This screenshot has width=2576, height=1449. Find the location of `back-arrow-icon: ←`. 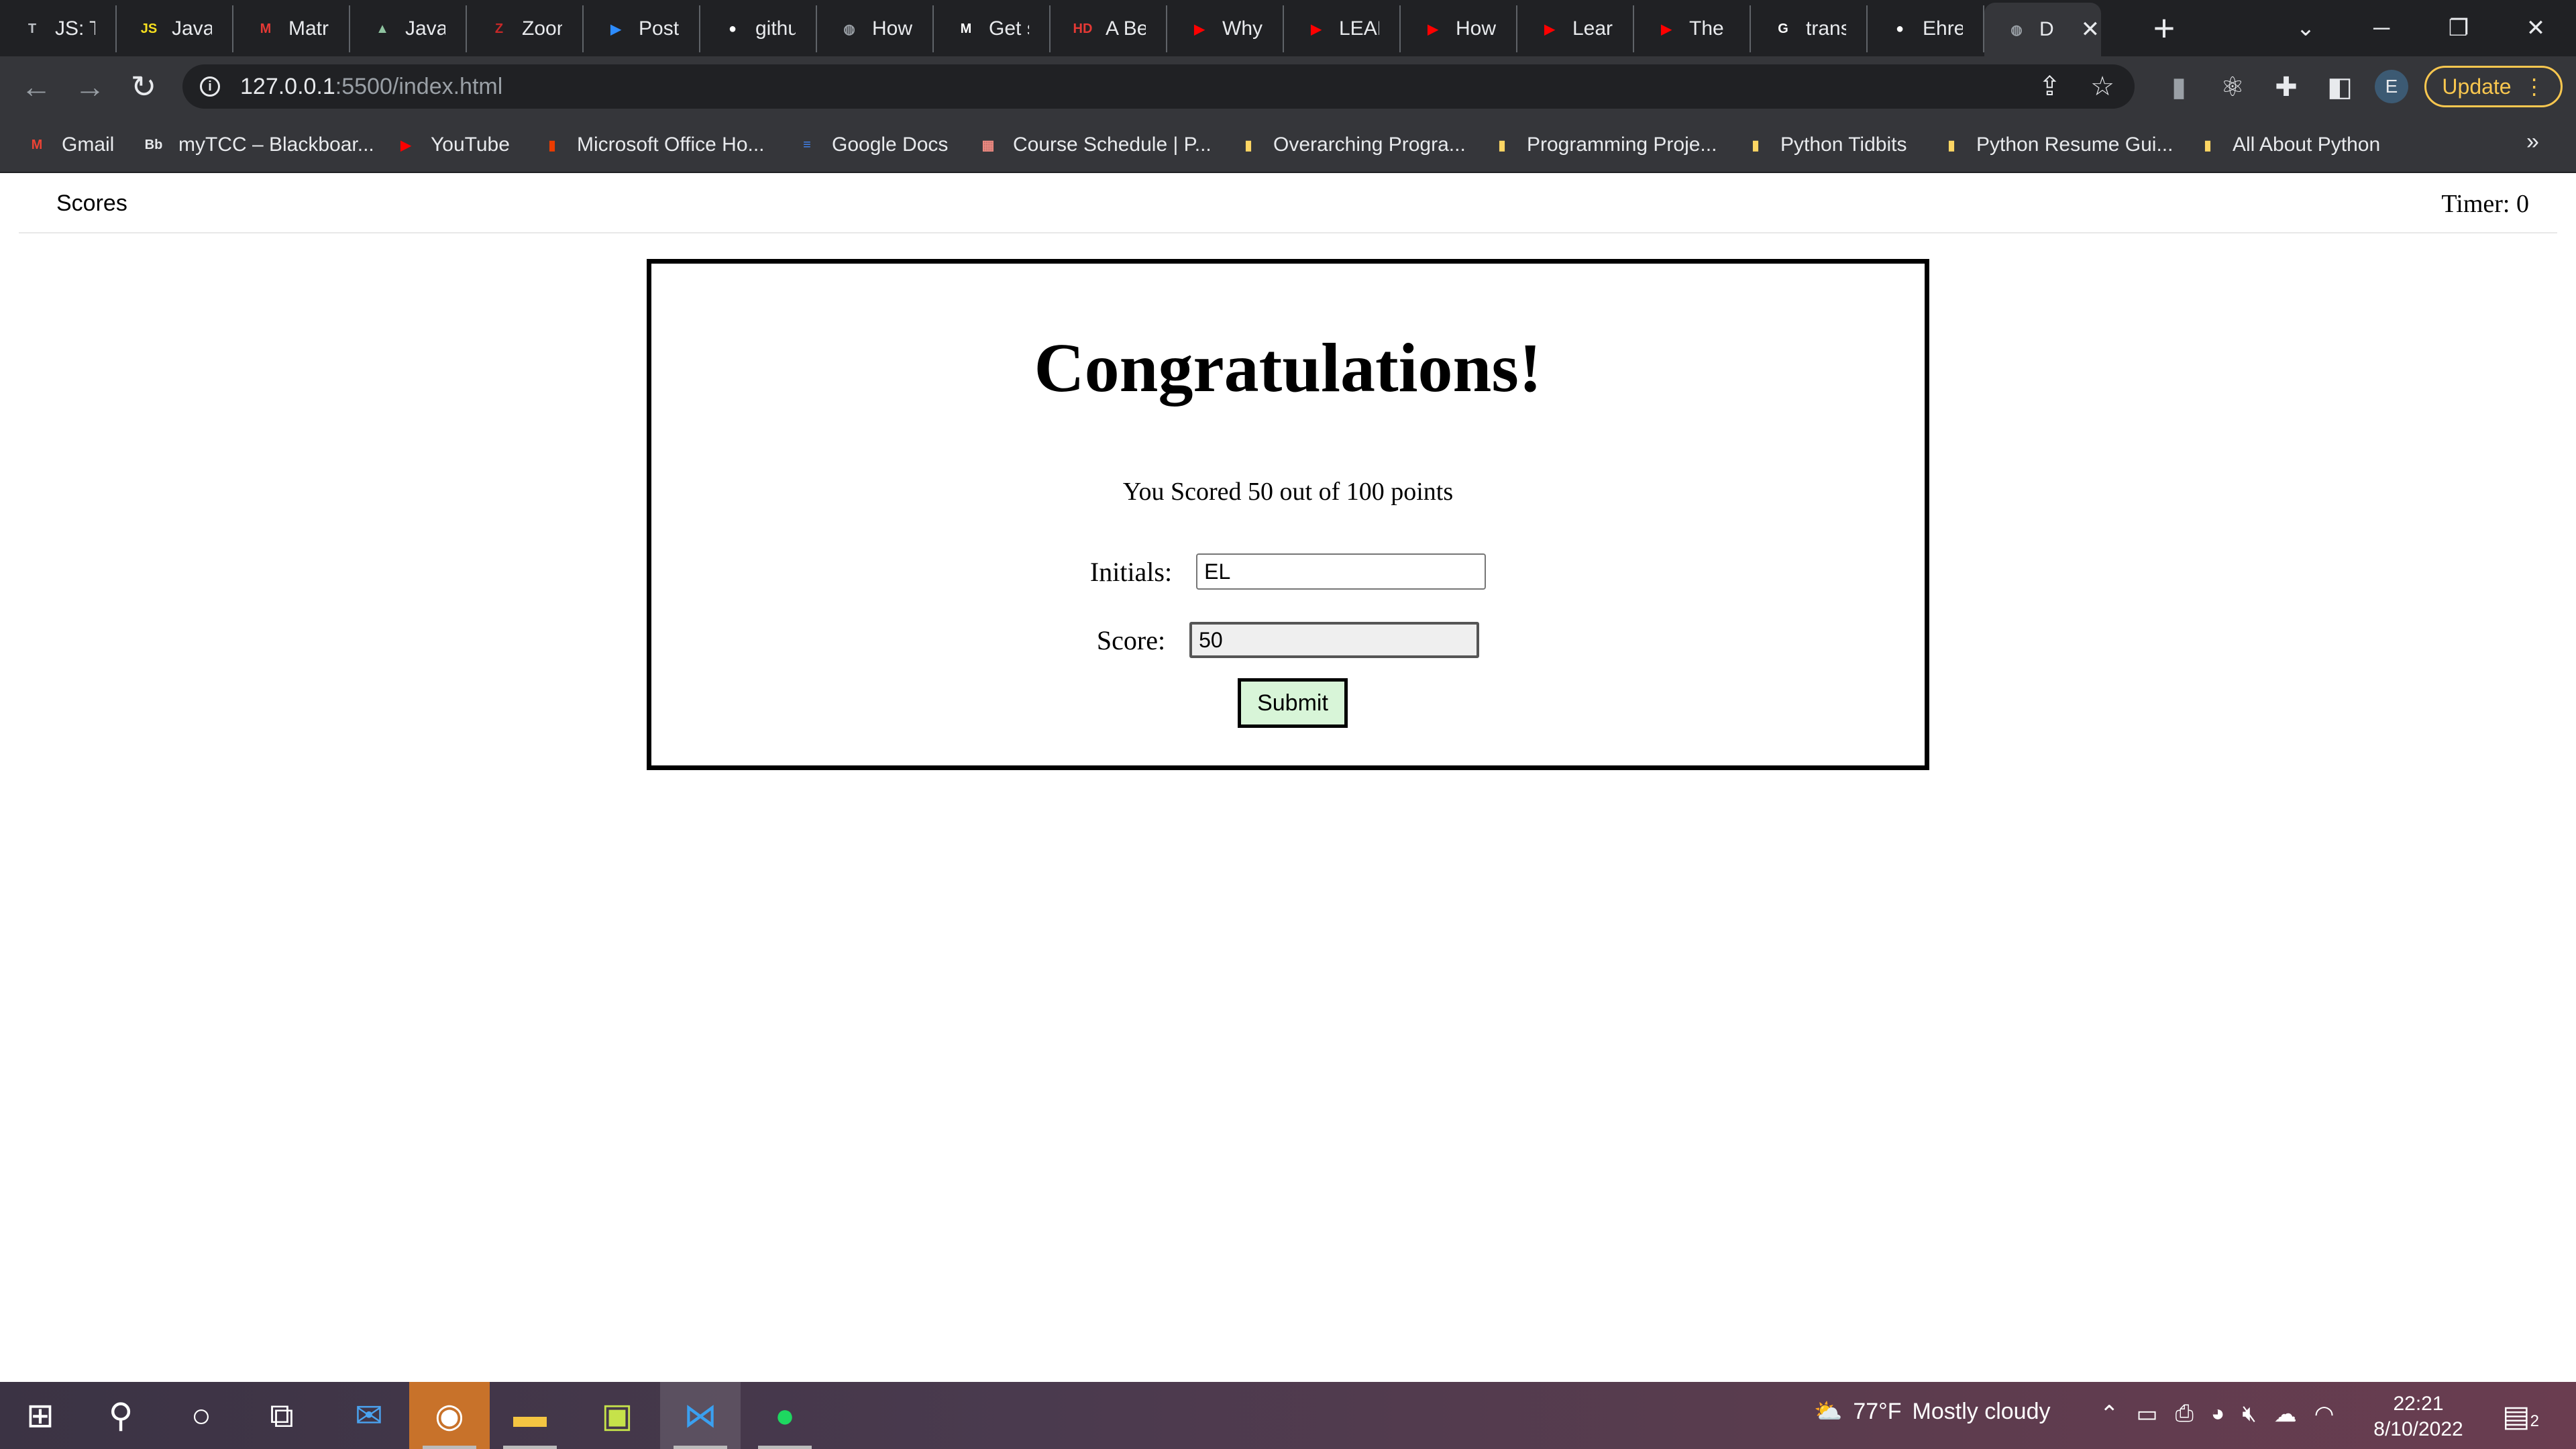

back-arrow-icon: ← is located at coordinates (36, 86).